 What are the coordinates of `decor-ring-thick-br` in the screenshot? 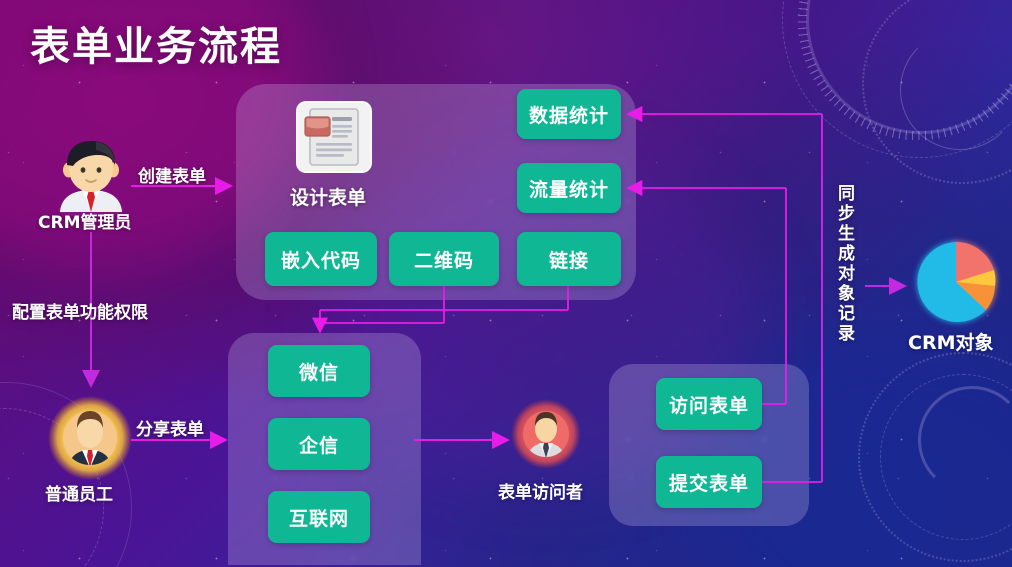 It's located at (965, 440).